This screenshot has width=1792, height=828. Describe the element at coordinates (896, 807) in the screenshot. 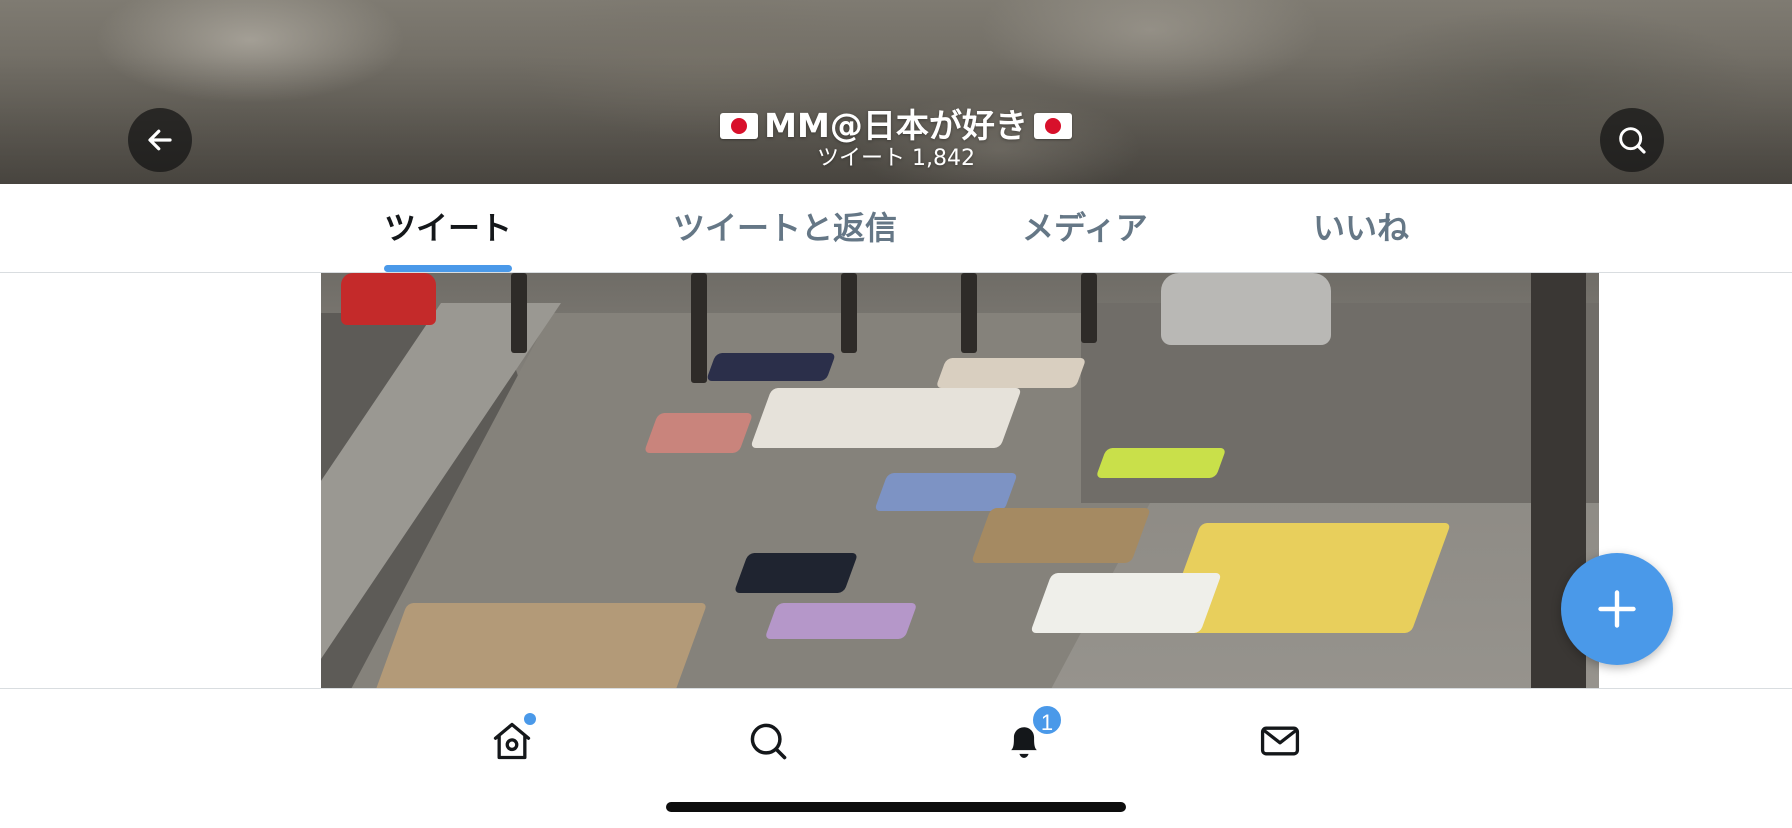

I see `home-indicator` at that location.